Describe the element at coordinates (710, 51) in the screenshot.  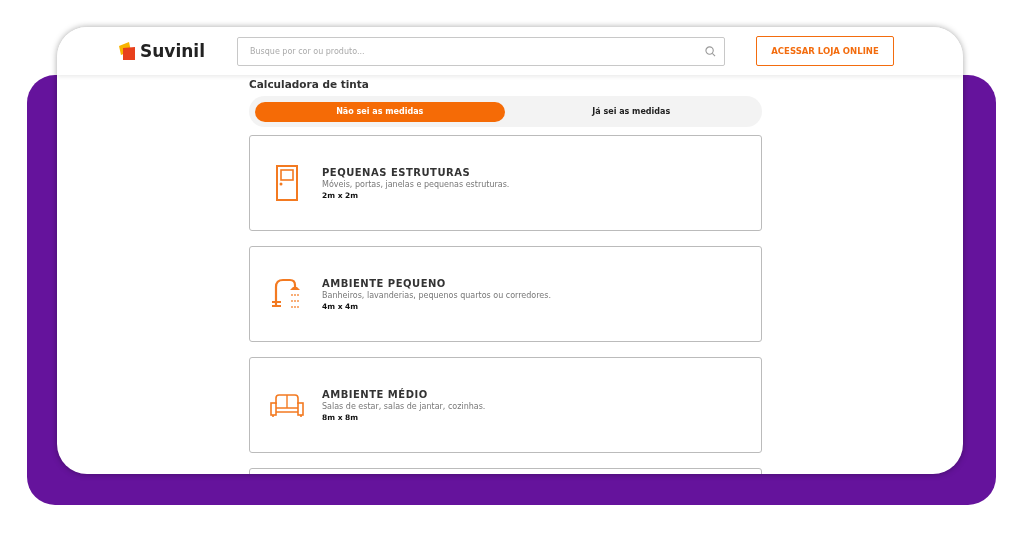
I see `search-icon` at that location.